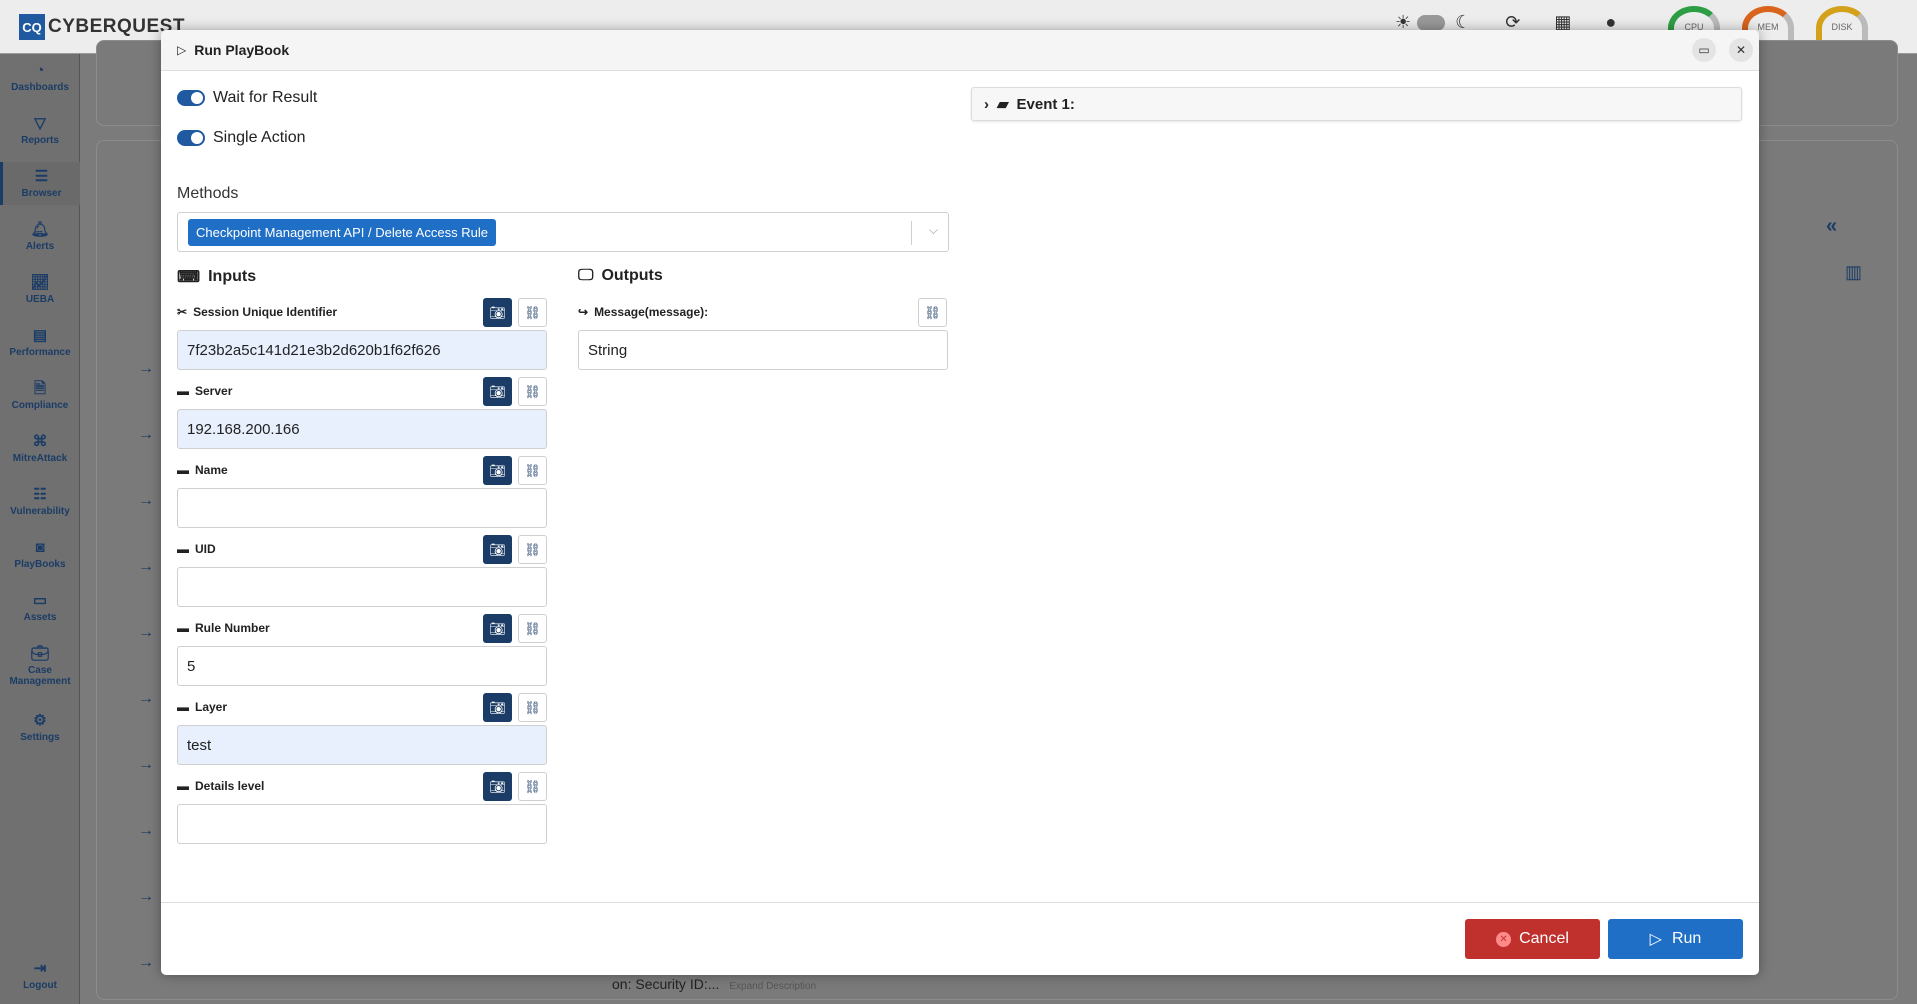  Describe the element at coordinates (362, 745) in the screenshot. I see `layer-input` at that location.